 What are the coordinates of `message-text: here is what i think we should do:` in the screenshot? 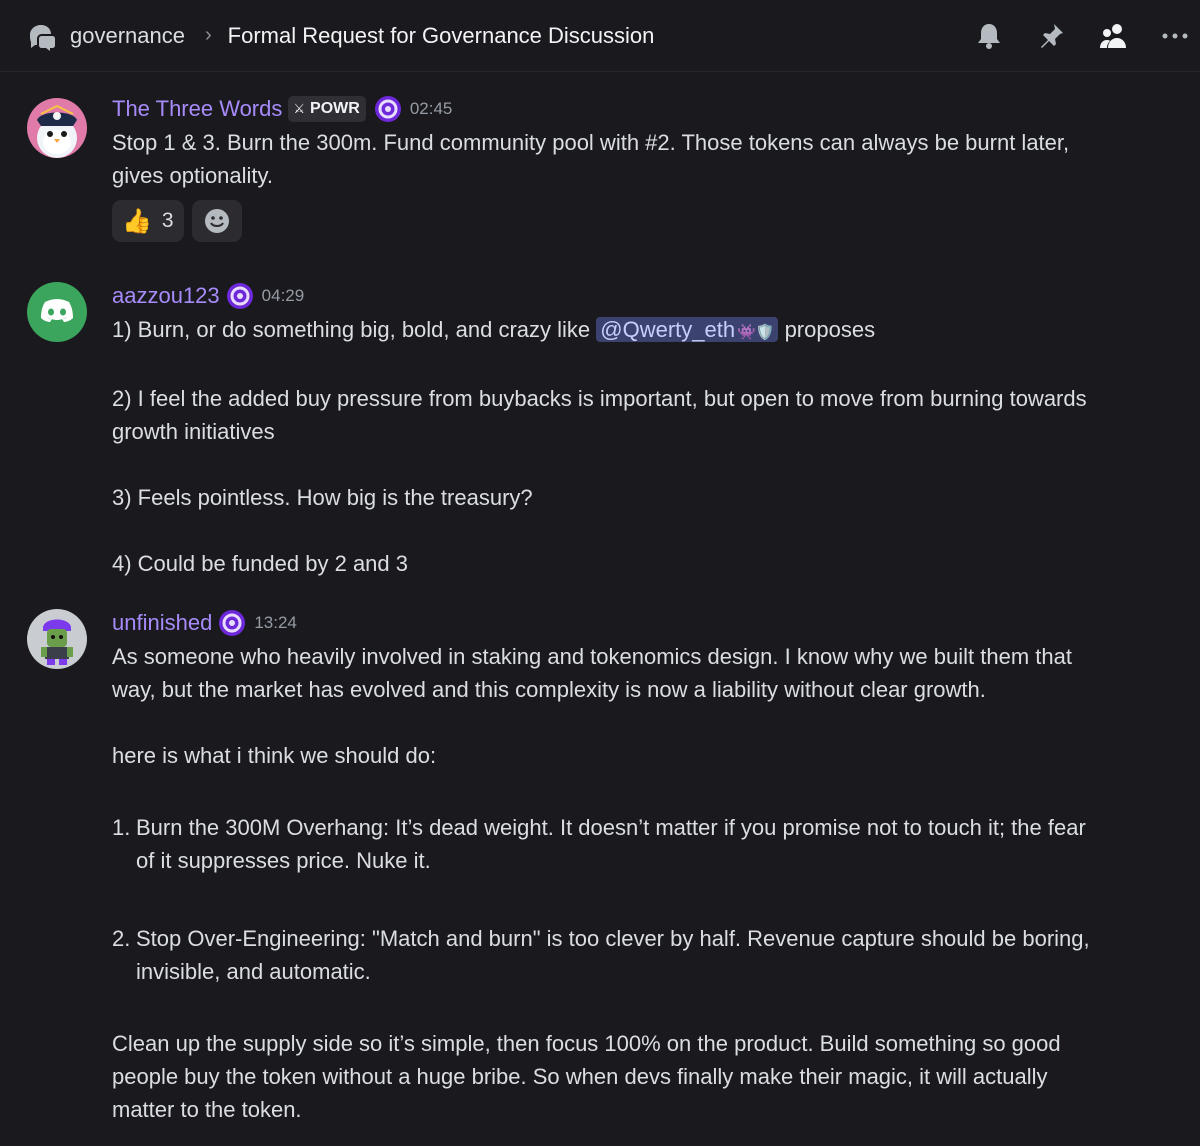 It's located at (274, 755).